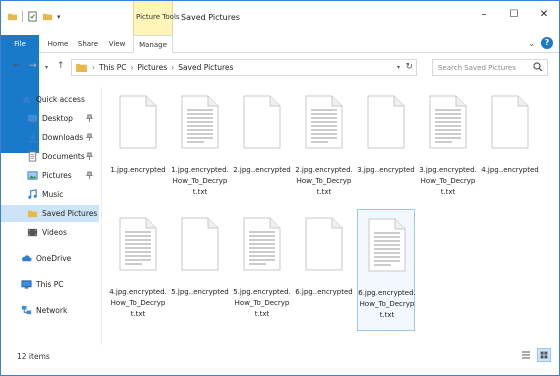  I want to click on pane-divider, so click(101, 216).